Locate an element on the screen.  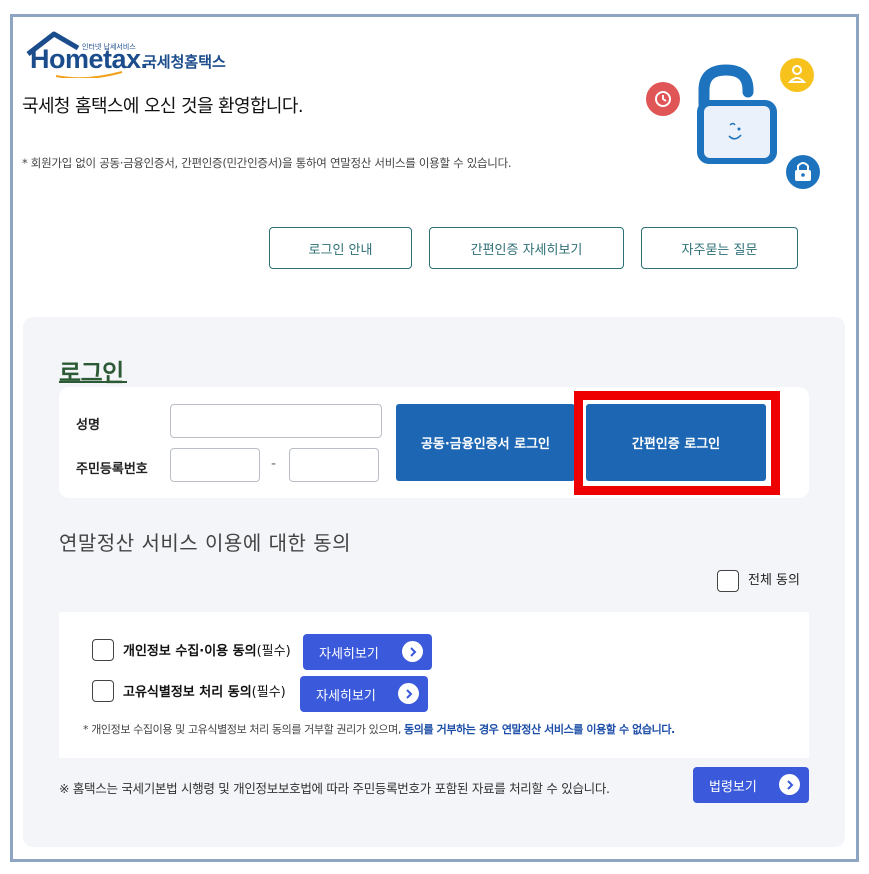
login-guide-button: 로그인 안내 is located at coordinates (340, 248).